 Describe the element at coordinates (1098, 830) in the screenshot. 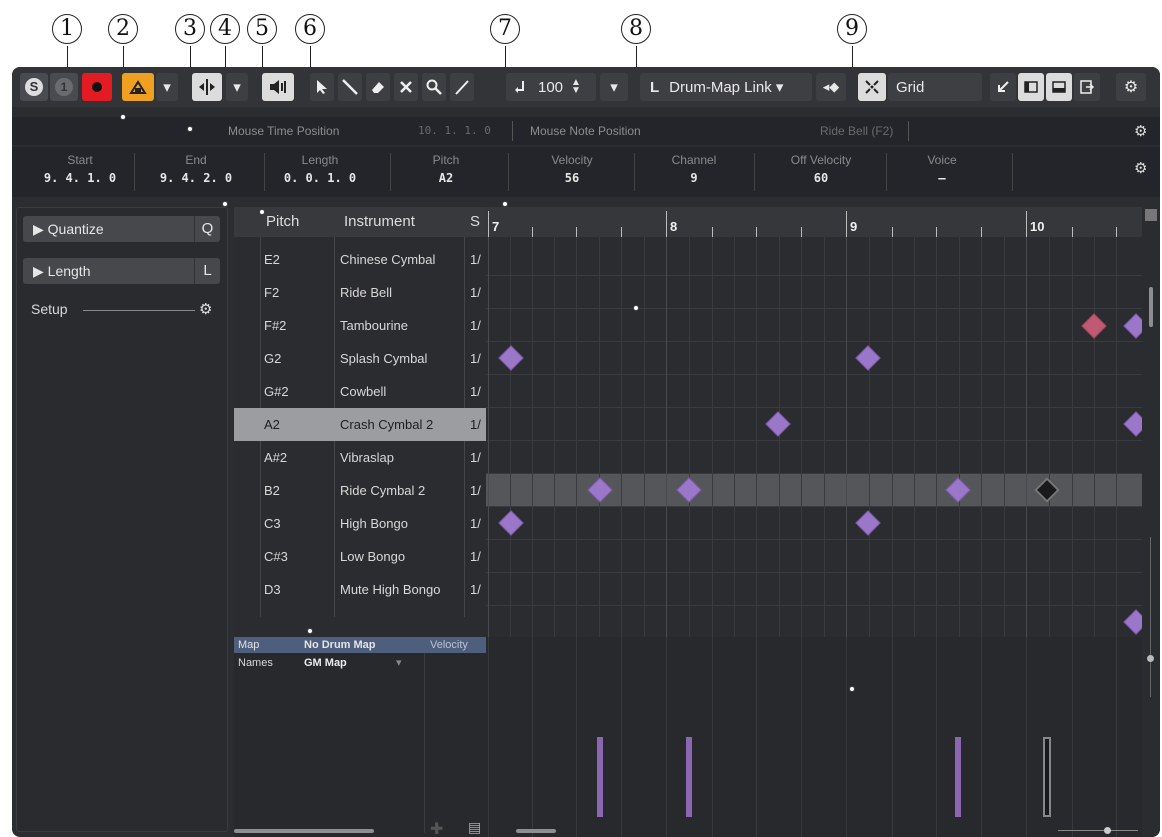

I see `horizontal-zoom-track` at that location.